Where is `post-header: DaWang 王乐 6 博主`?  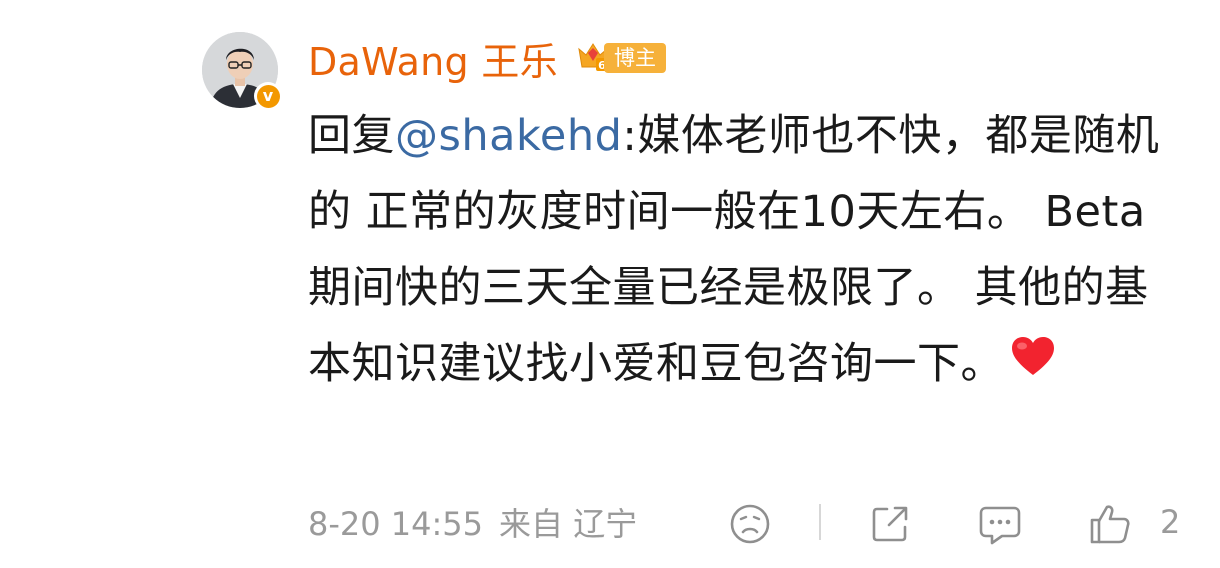 post-header: DaWang 王乐 6 博主 is located at coordinates (487, 58).